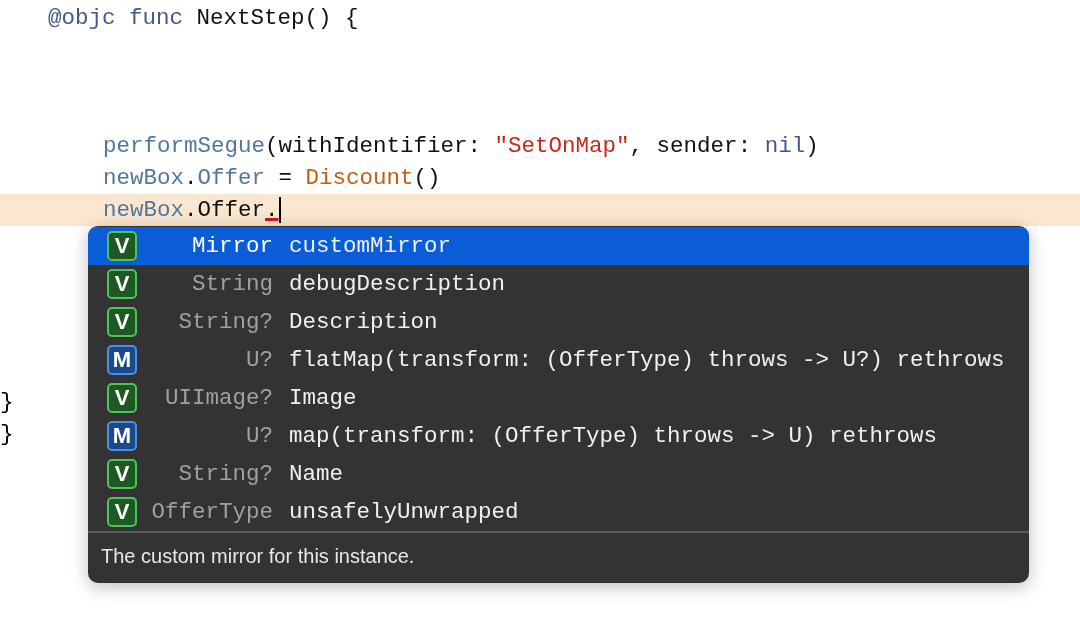 Image resolution: width=1080 pixels, height=630 pixels. I want to click on code-token: "SetOnMap", so click(562, 146).